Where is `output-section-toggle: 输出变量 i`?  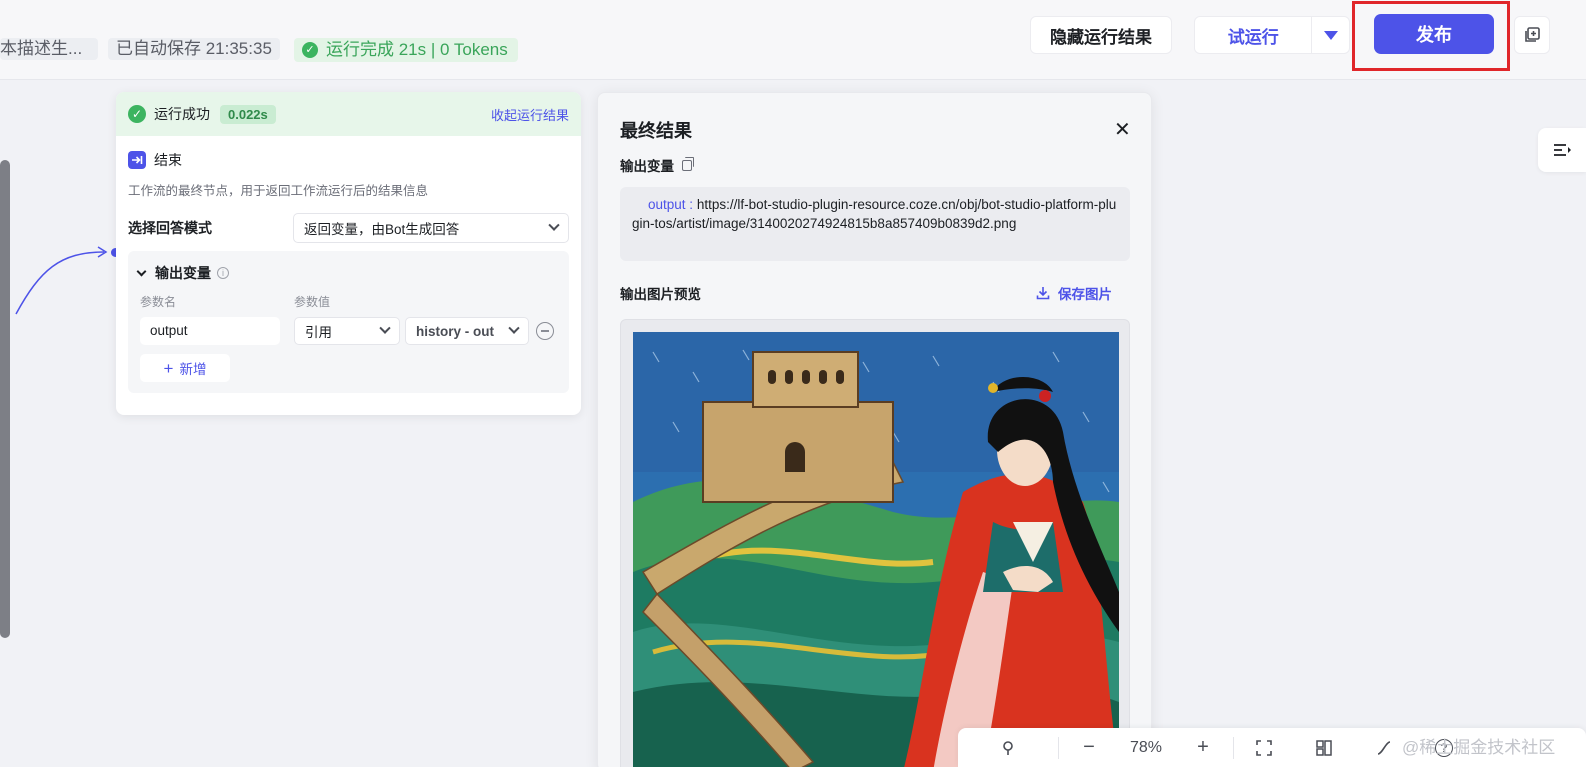 output-section-toggle: 输出变量 i is located at coordinates (182, 273).